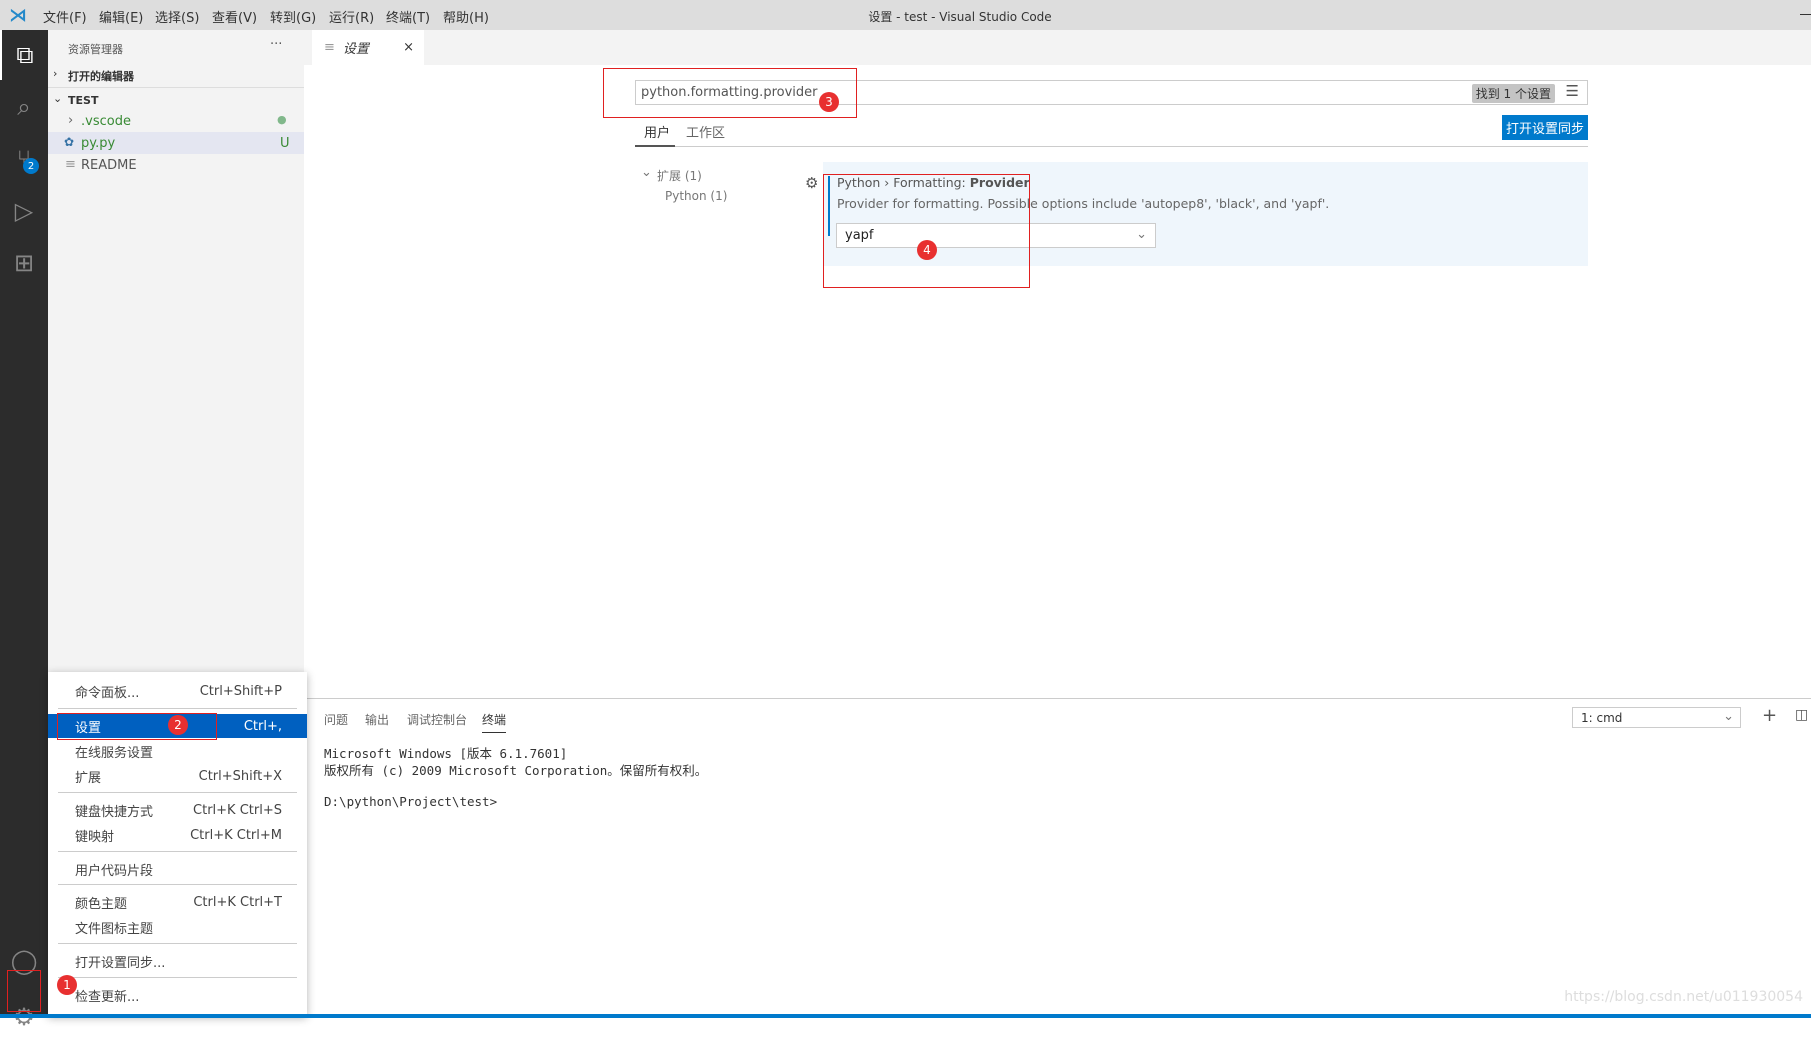 The height and width of the screenshot is (1042, 1811). Describe the element at coordinates (176, 165) in the screenshot. I see `tree-item-readme: ≡ README` at that location.